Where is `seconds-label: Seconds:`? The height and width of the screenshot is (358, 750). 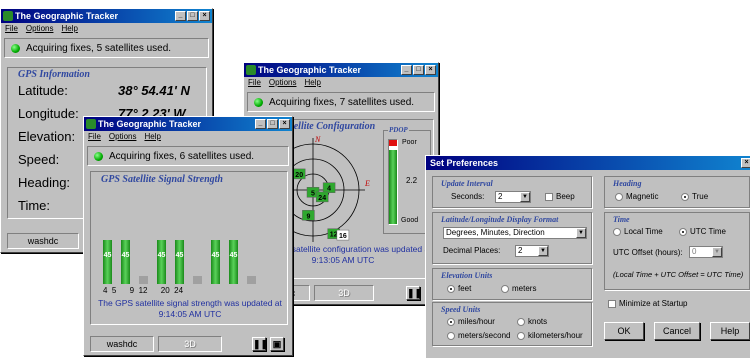 seconds-label: Seconds: is located at coordinates (468, 196).